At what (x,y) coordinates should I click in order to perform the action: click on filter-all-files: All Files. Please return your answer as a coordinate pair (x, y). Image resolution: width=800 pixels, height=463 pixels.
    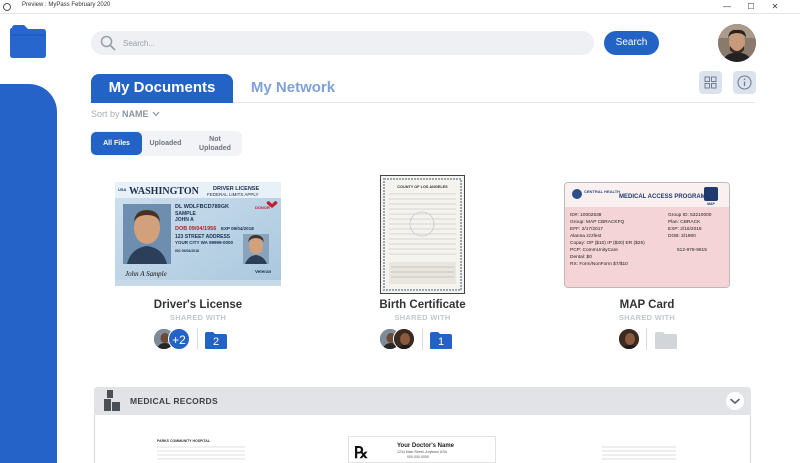
    Looking at the image, I should click on (116, 143).